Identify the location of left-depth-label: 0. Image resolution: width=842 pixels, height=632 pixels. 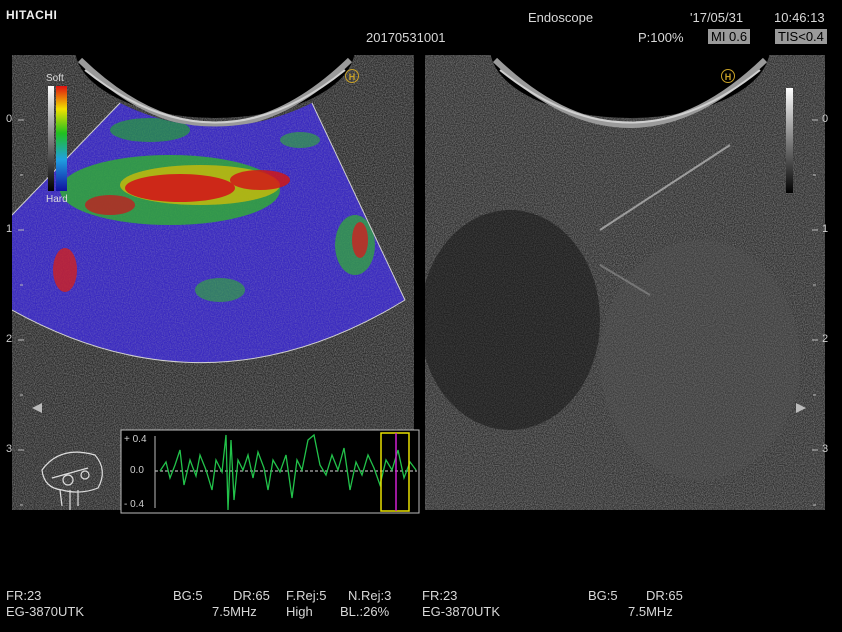
(9, 119).